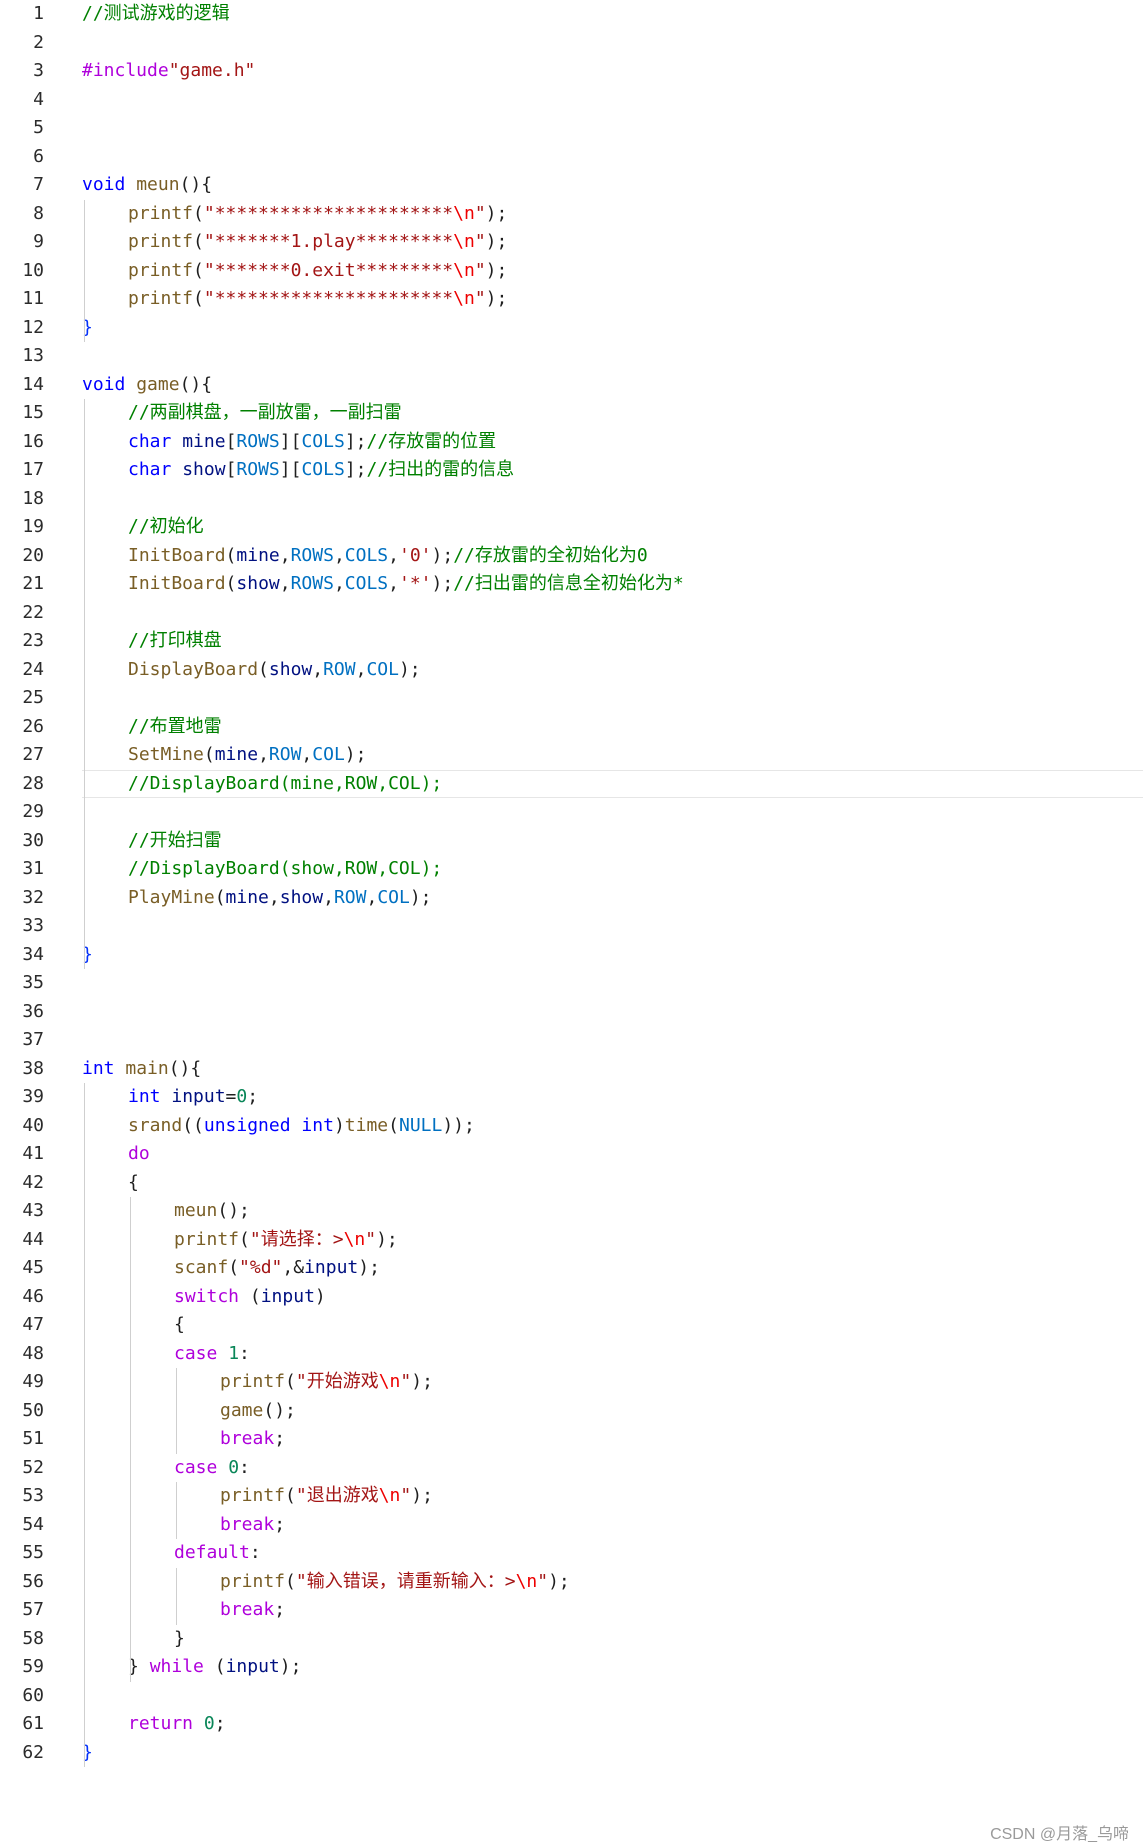  What do you see at coordinates (33, 640) in the screenshot?
I see `line-number: 23` at bounding box center [33, 640].